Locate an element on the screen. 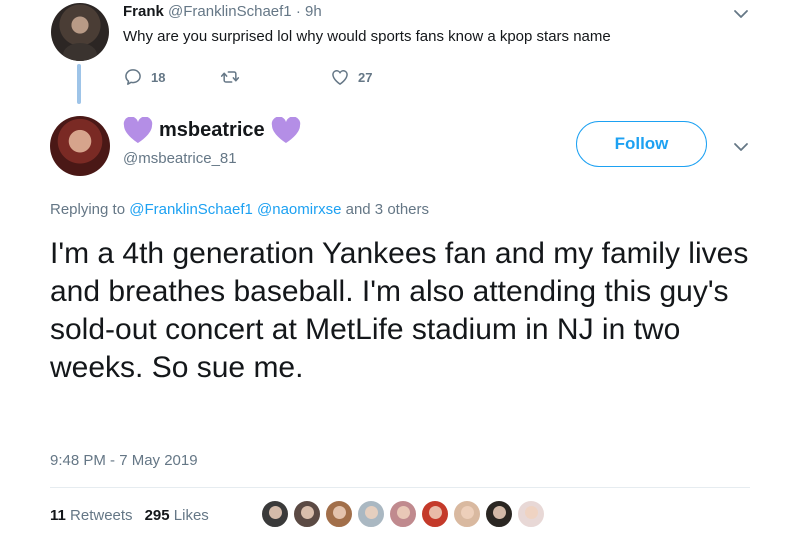 This screenshot has height=536, width=800. divider is located at coordinates (400, 487).